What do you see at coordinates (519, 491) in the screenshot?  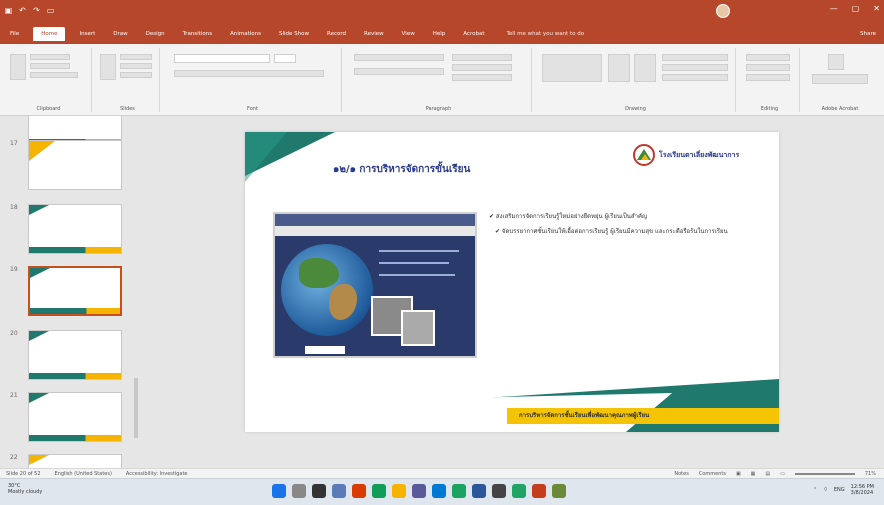 I see `line-icon` at bounding box center [519, 491].